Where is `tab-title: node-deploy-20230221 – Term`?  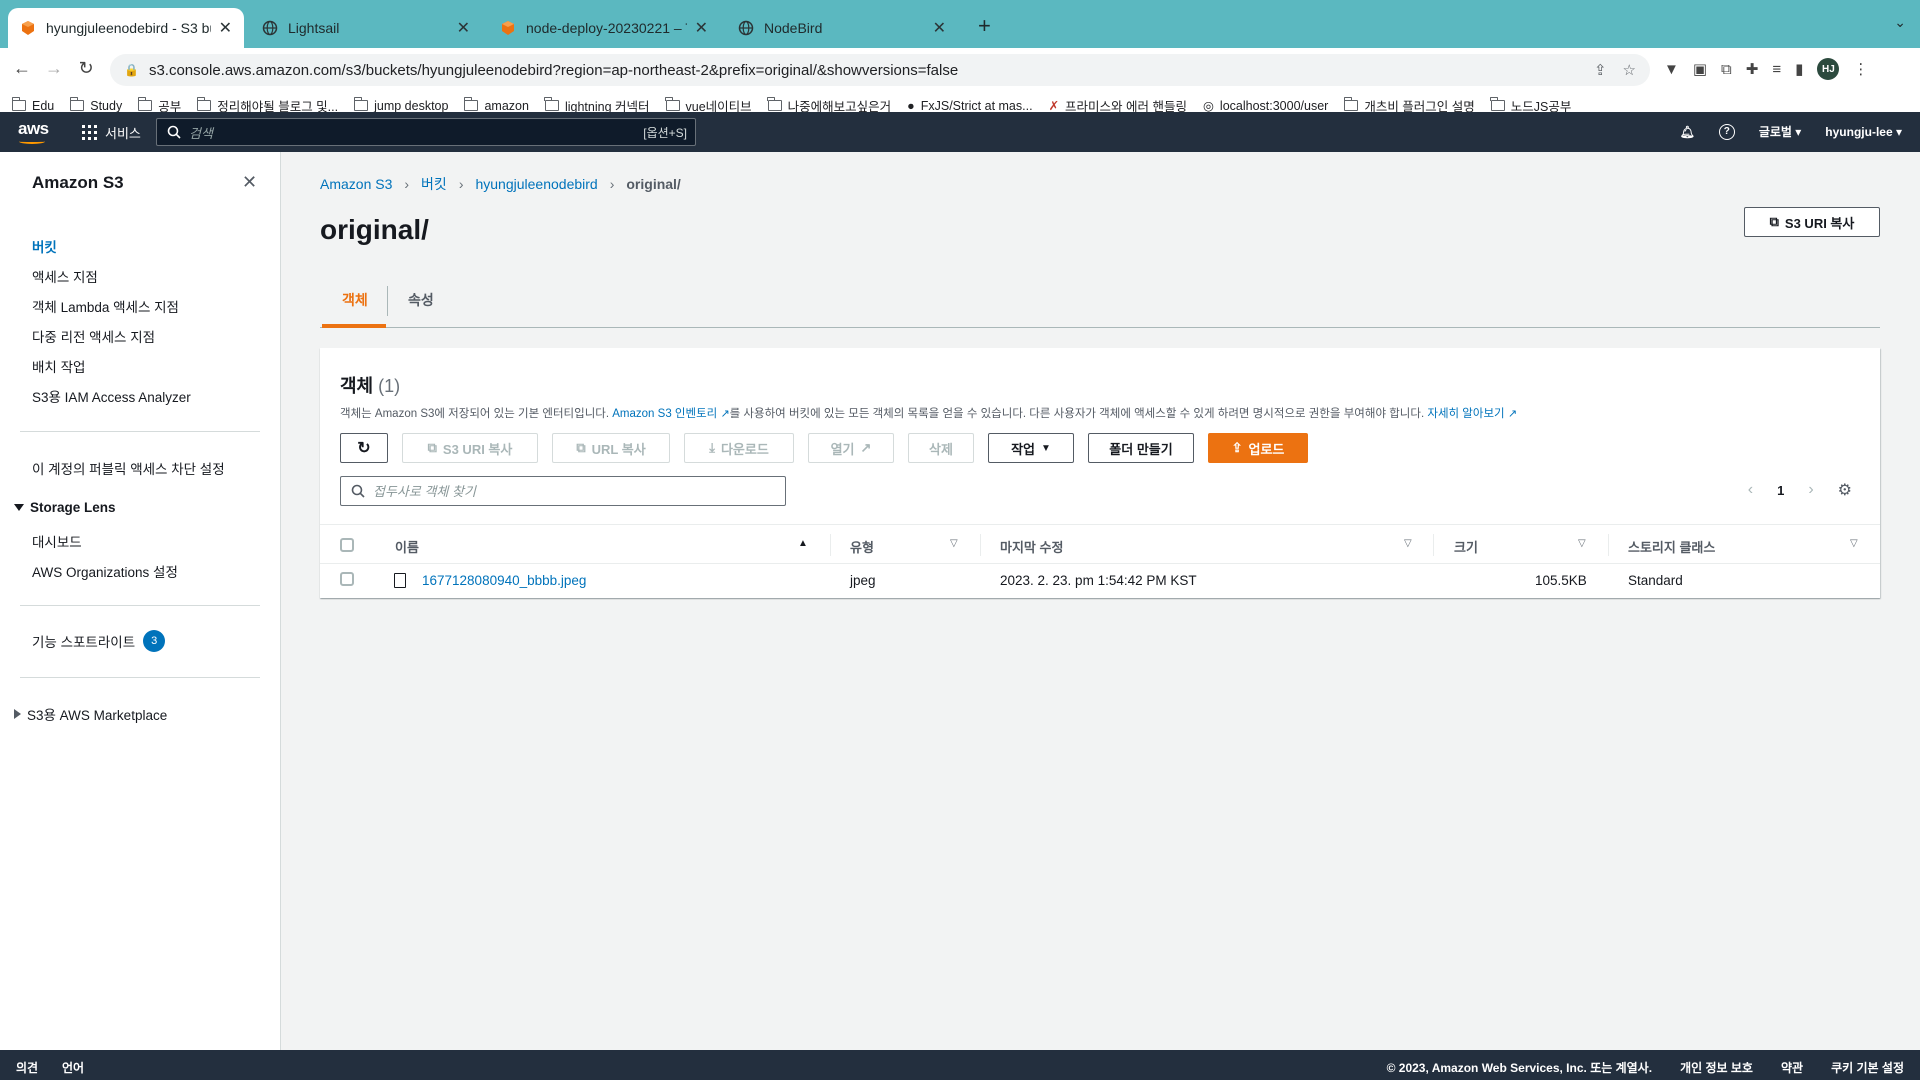 tab-title: node-deploy-20230221 – Term is located at coordinates (606, 28).